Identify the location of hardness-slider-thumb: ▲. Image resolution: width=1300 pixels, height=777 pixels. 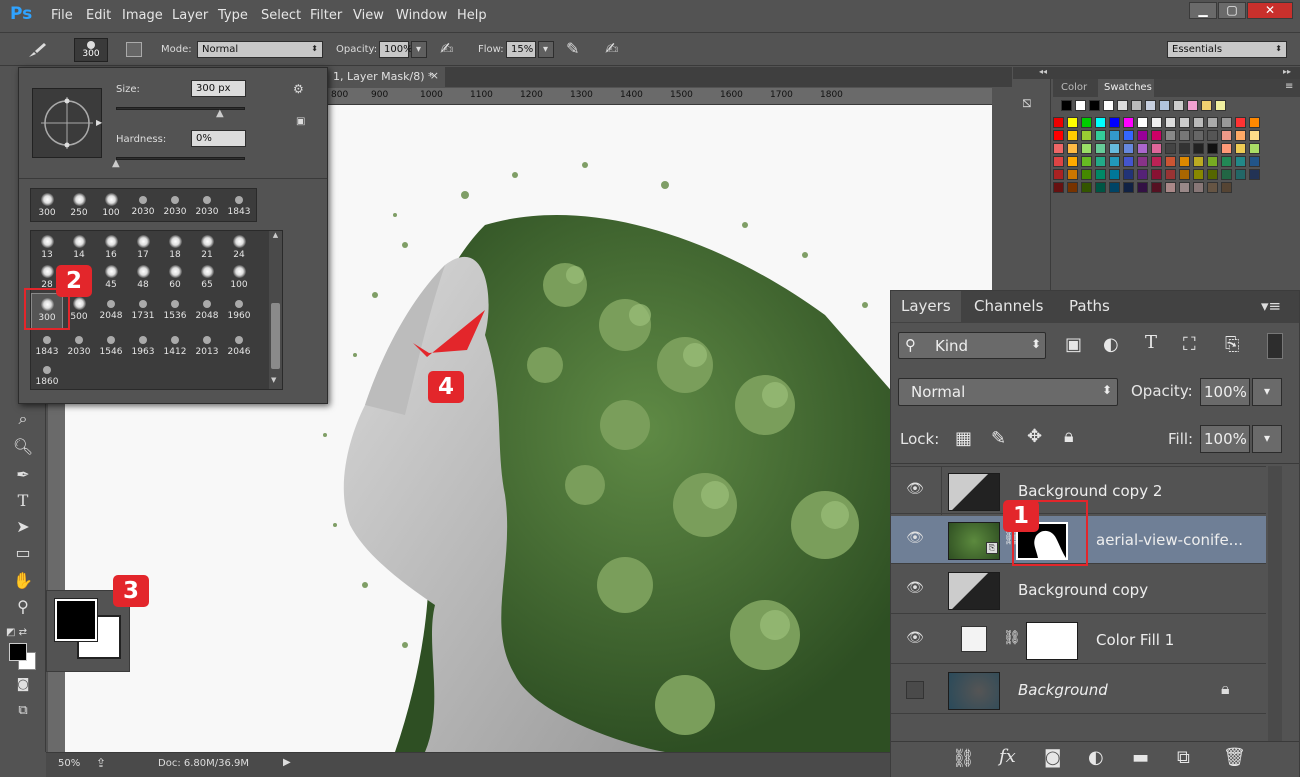
(116, 163).